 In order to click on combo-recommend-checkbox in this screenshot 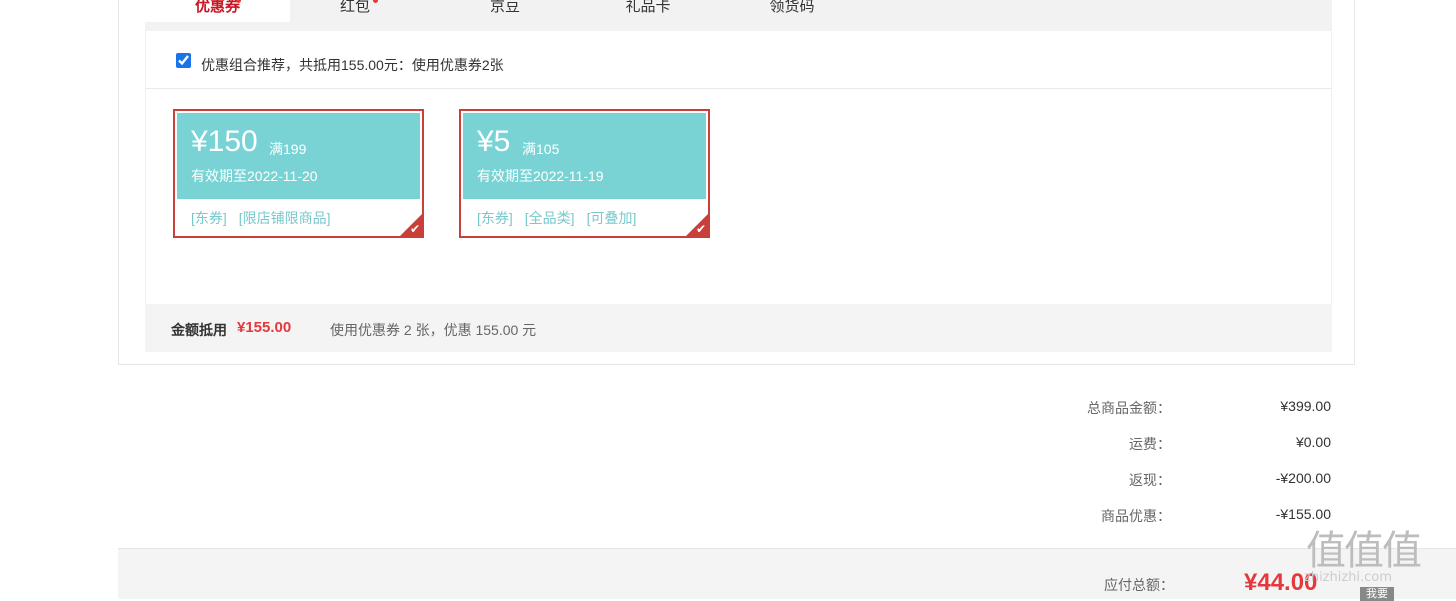, I will do `click(183, 60)`.